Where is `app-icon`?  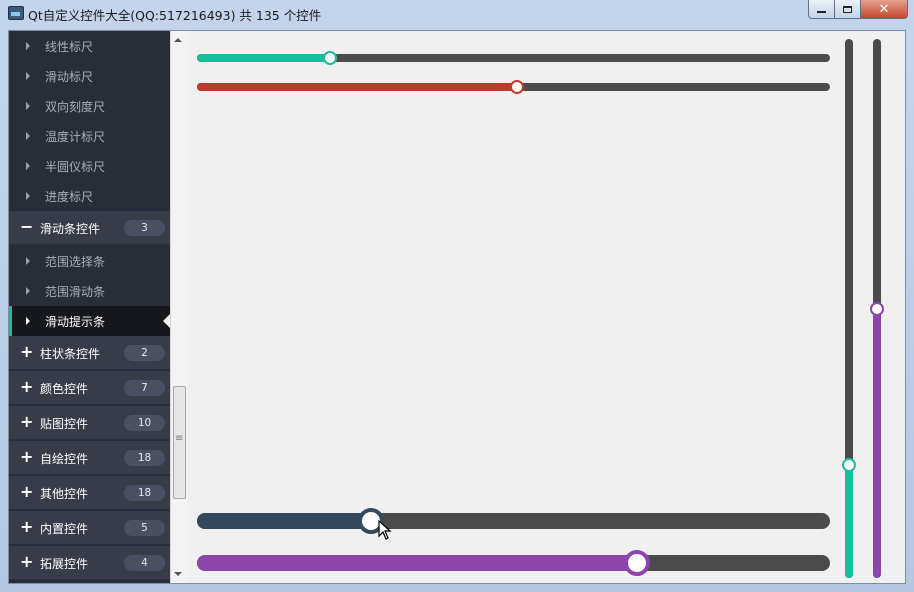
app-icon is located at coordinates (16, 13).